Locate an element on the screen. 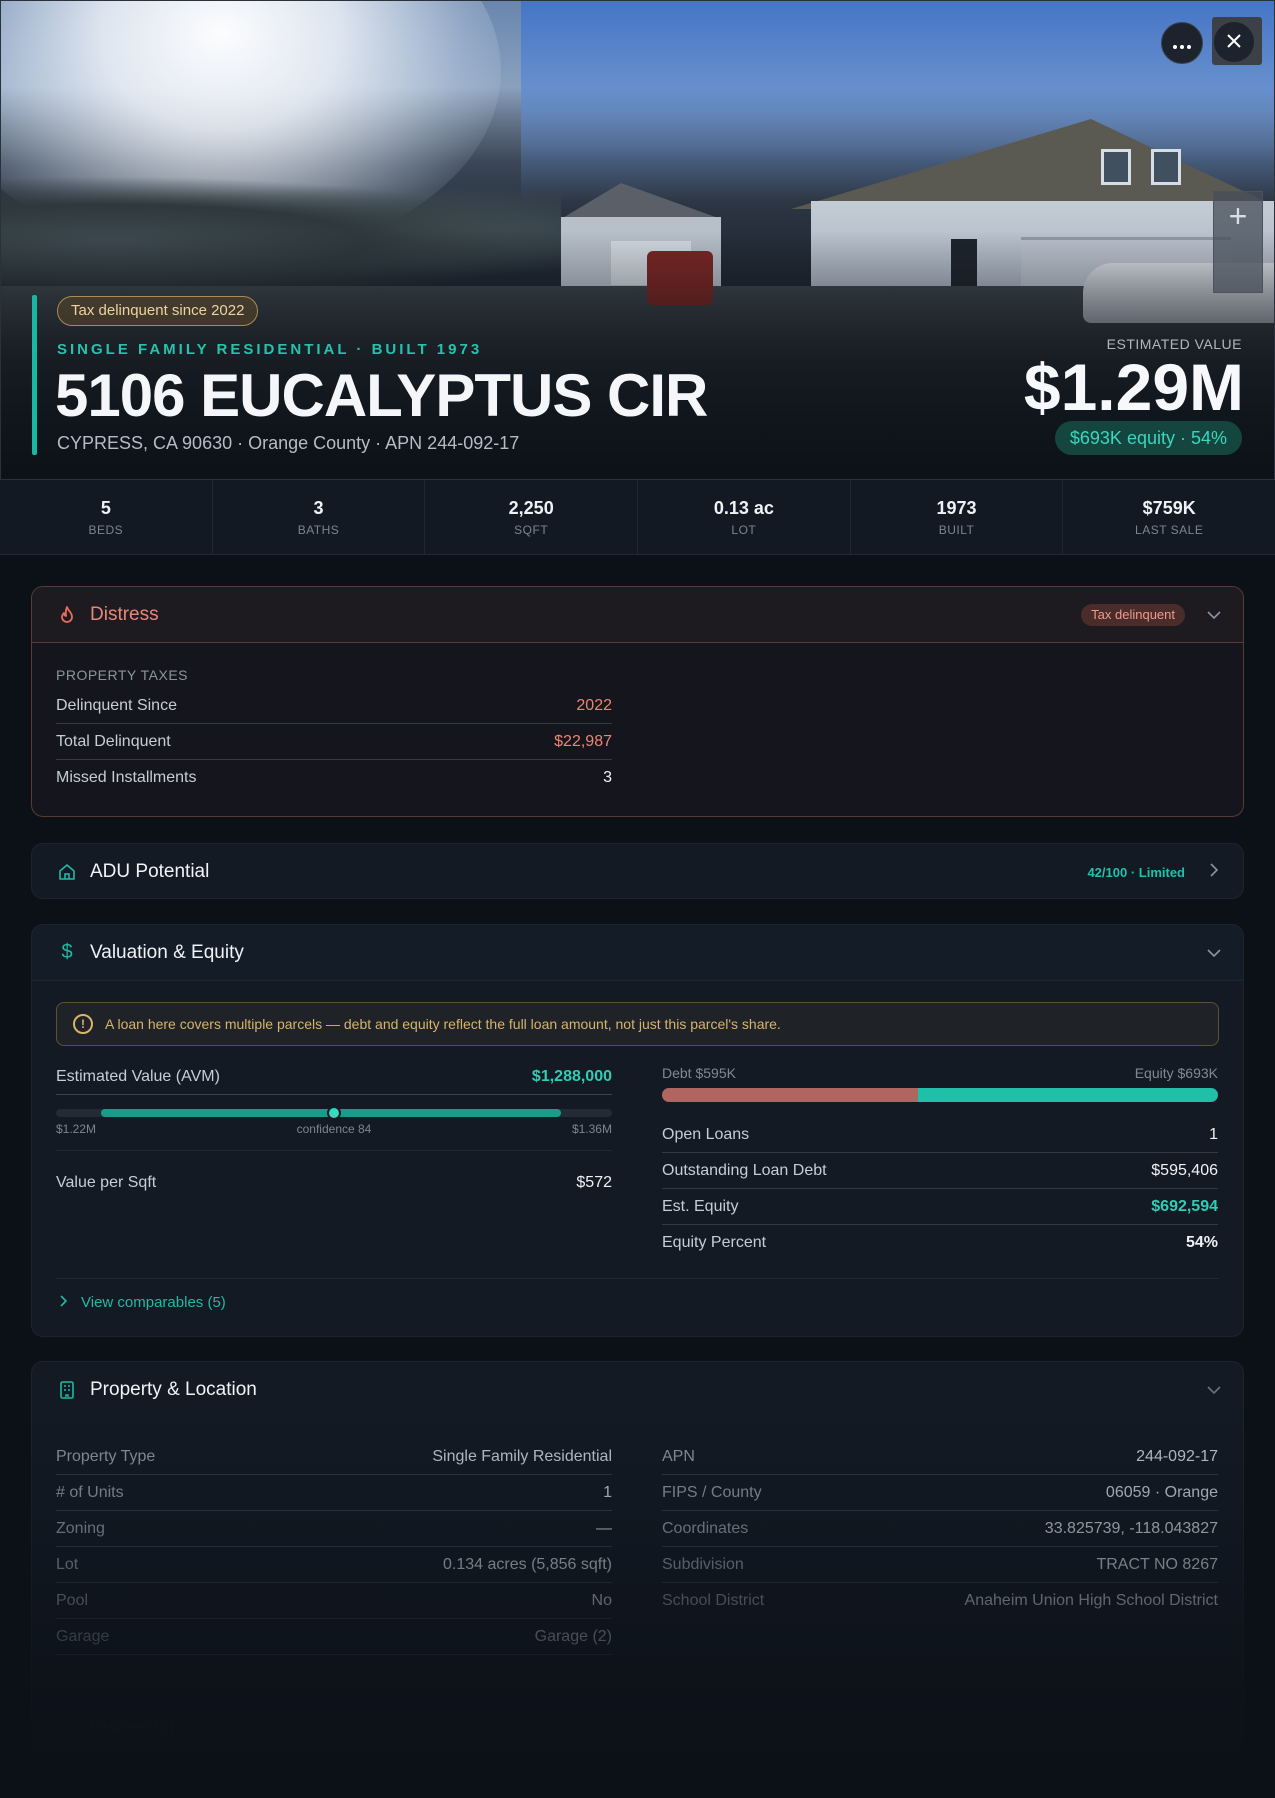 The image size is (1275, 1798). ownership-header: Ownership Owner-occupied is located at coordinates (637, 1728).